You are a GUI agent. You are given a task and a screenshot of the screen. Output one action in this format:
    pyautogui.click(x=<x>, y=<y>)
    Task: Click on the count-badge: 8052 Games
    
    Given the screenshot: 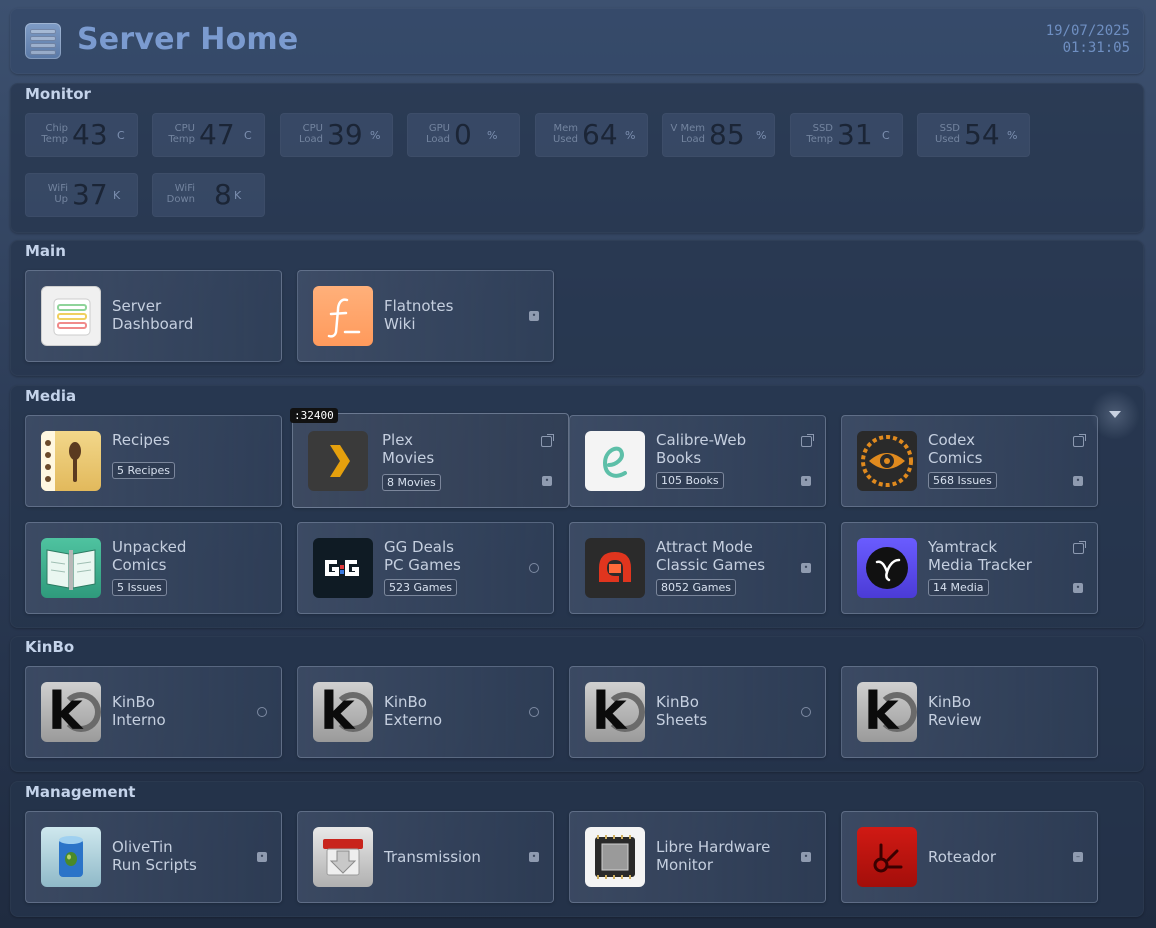 What is the action you would take?
    pyautogui.click(x=696, y=587)
    